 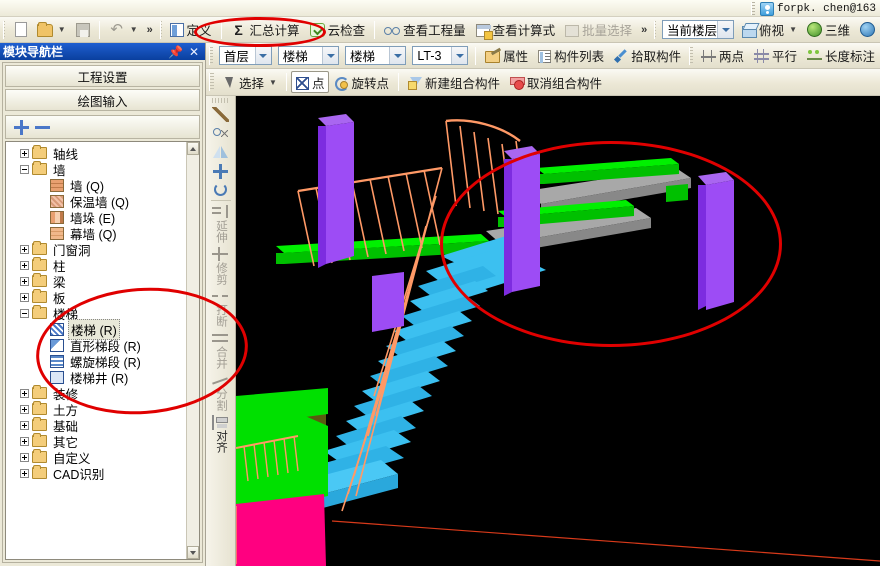 I want to click on select-tool-button: 选择 ▼, so click(x=249, y=82).